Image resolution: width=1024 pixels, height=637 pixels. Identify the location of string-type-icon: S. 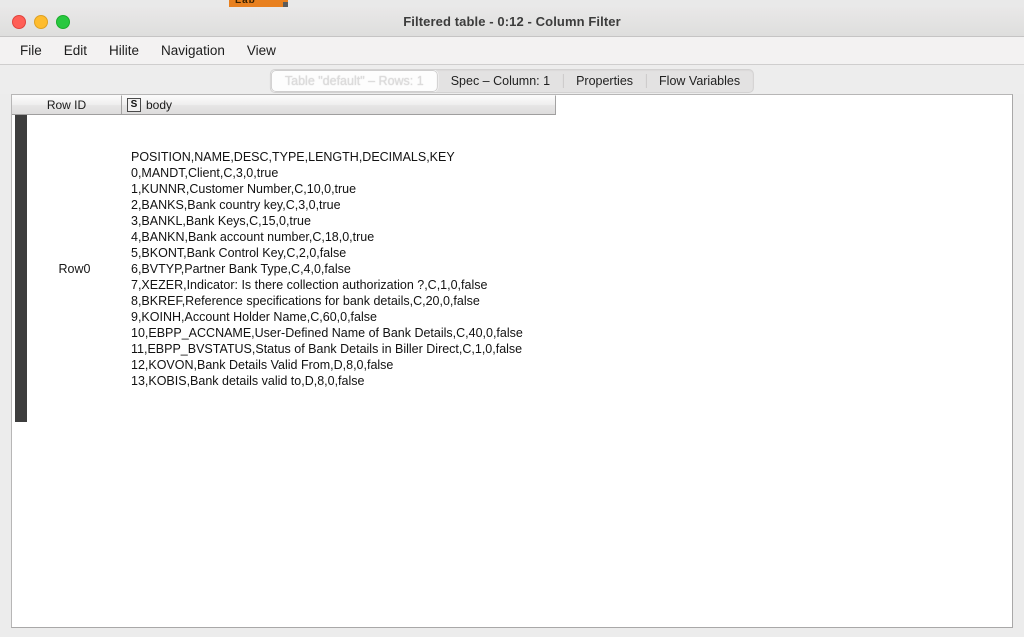
(134, 105).